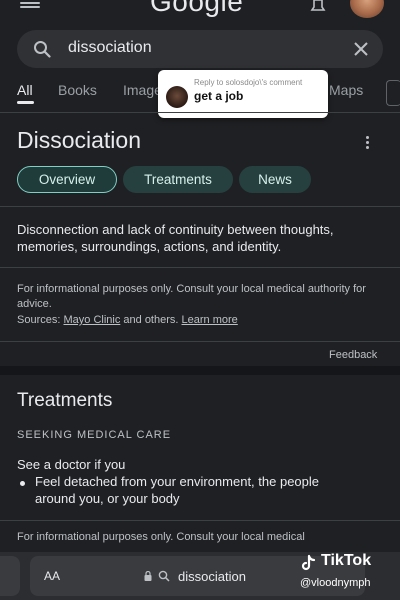  Describe the element at coordinates (65, 400) in the screenshot. I see `treatments-title: Treatments` at that location.